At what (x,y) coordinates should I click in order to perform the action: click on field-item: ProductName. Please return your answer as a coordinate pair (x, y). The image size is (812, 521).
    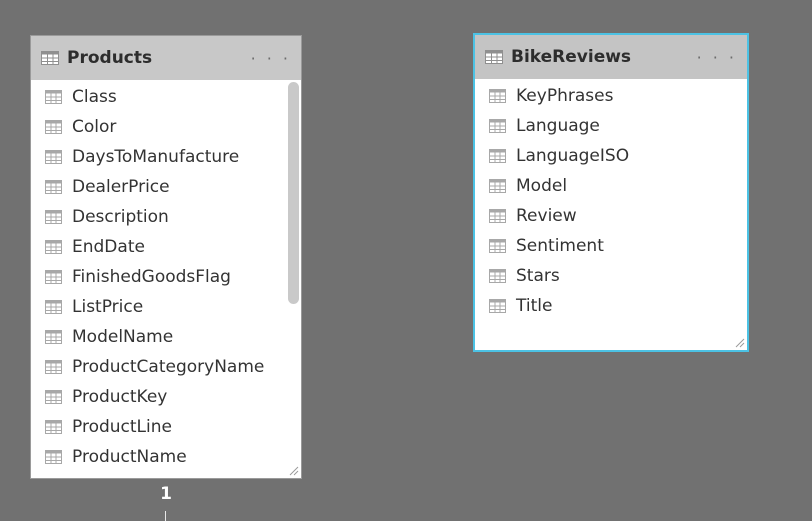
    Looking at the image, I should click on (166, 457).